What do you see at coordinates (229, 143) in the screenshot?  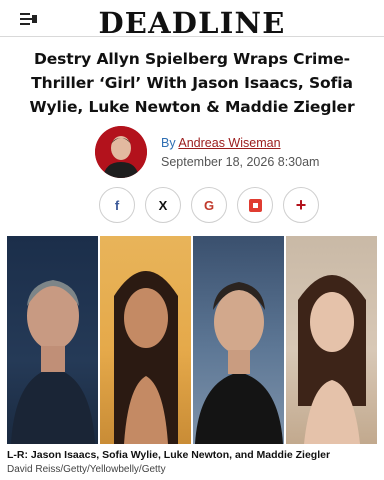 I see `author-link: Andreas Wiseman` at bounding box center [229, 143].